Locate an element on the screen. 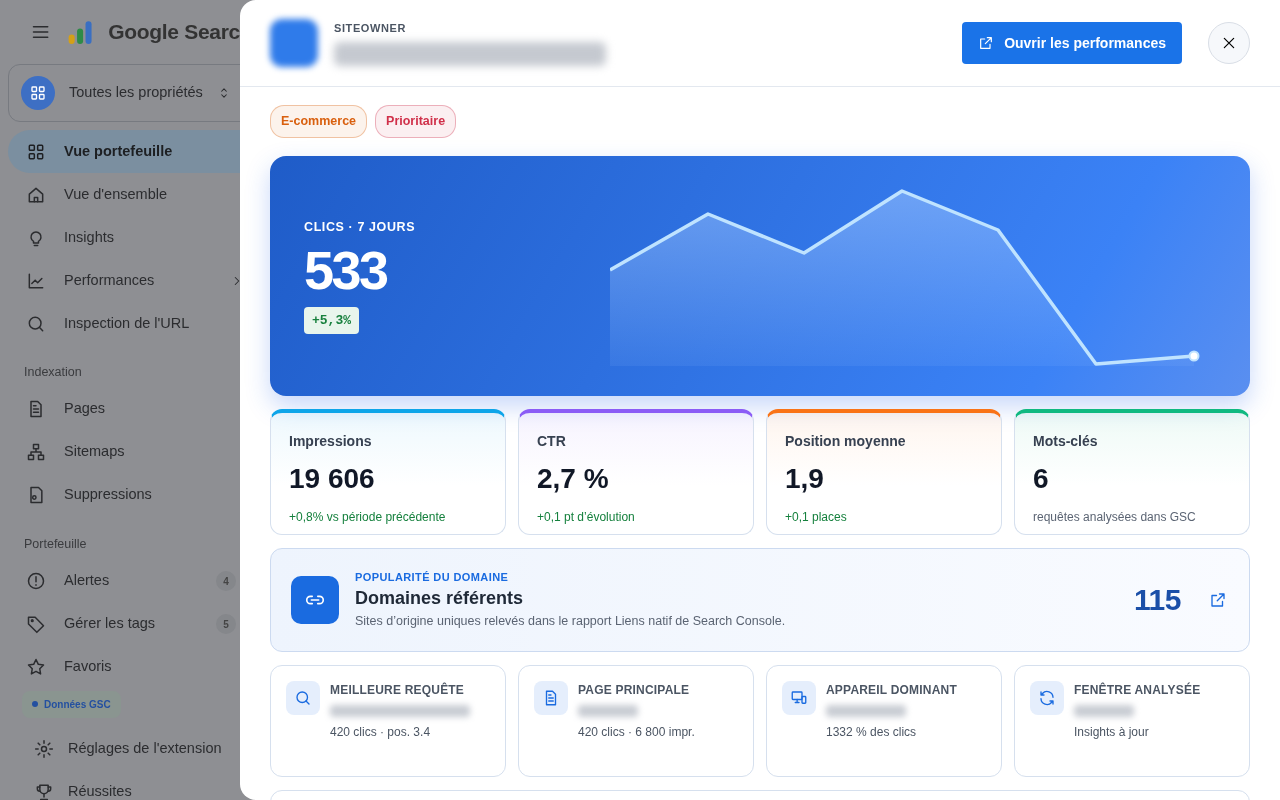 Image resolution: width=1280 pixels, height=800 pixels. alert-icon is located at coordinates (36, 581).